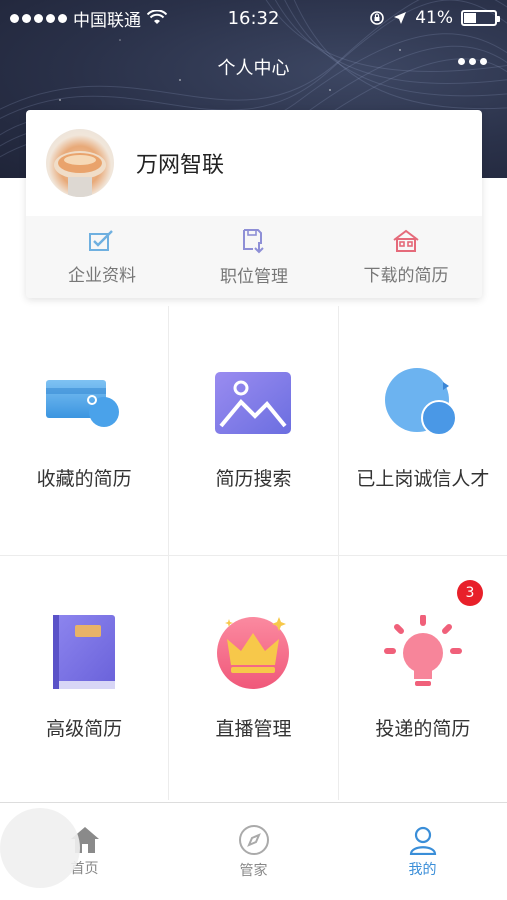  I want to click on touch-indicator, so click(40, 848).